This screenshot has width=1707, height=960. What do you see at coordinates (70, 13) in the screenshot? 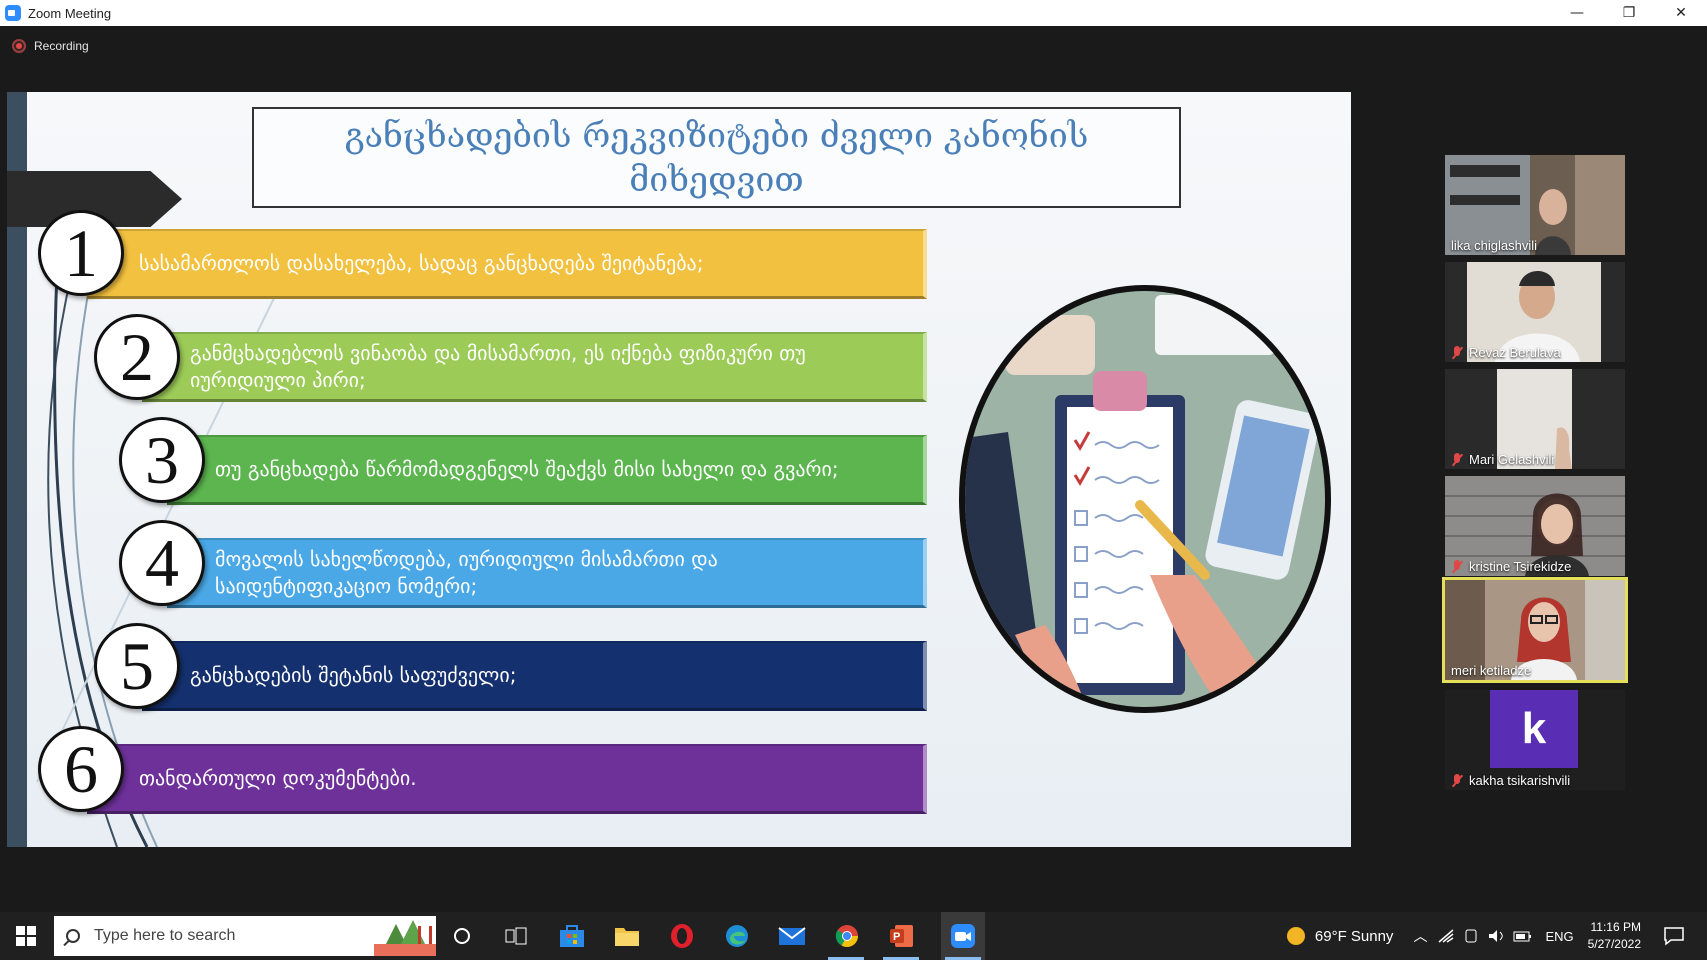
I see `window-title: Zoom Meeting` at bounding box center [70, 13].